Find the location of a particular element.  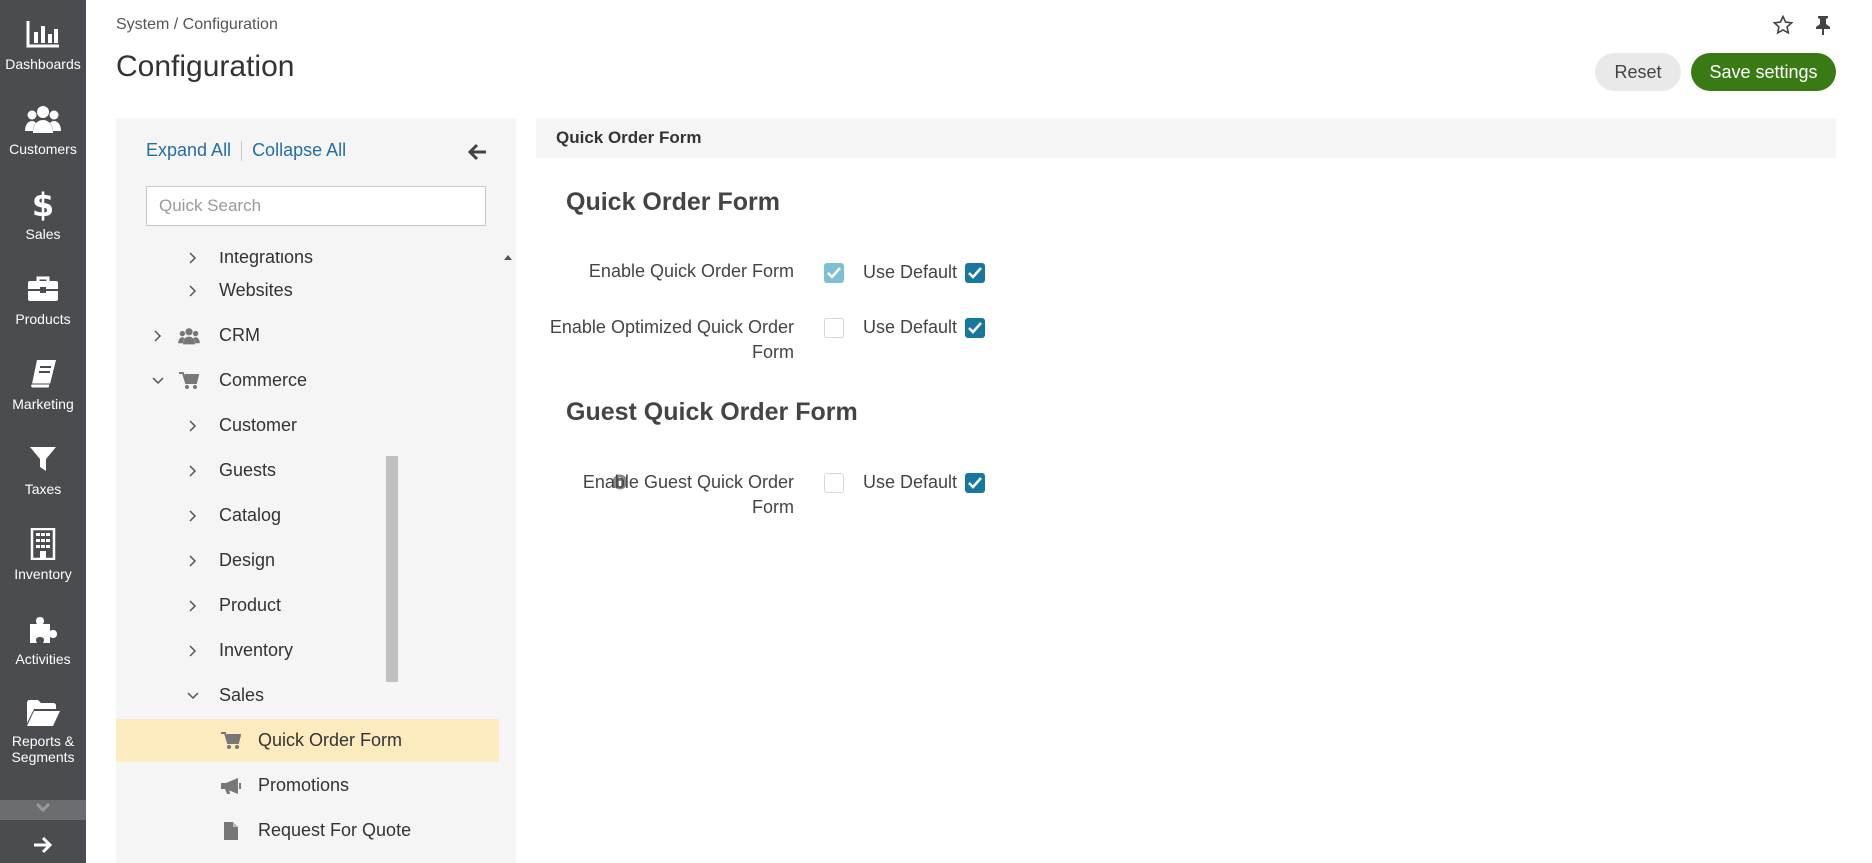

arrow-right-icon is located at coordinates (43, 847).